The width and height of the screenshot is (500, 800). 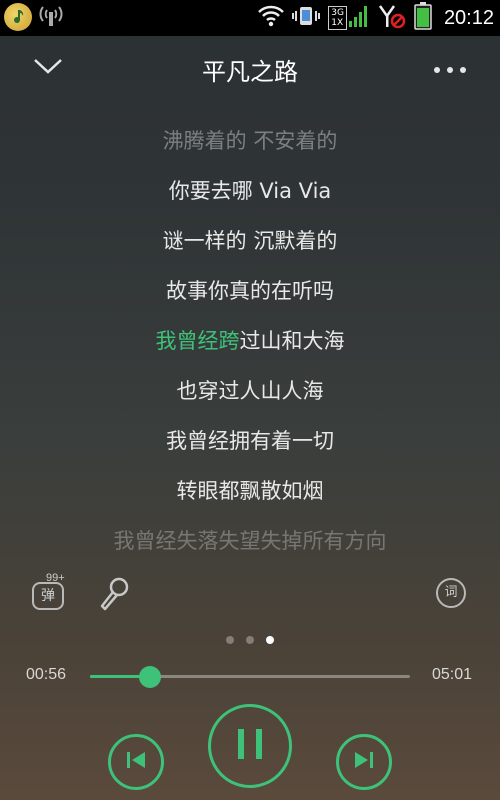 I want to click on lyric-line: 你要去哪 Via Via, so click(x=250, y=191).